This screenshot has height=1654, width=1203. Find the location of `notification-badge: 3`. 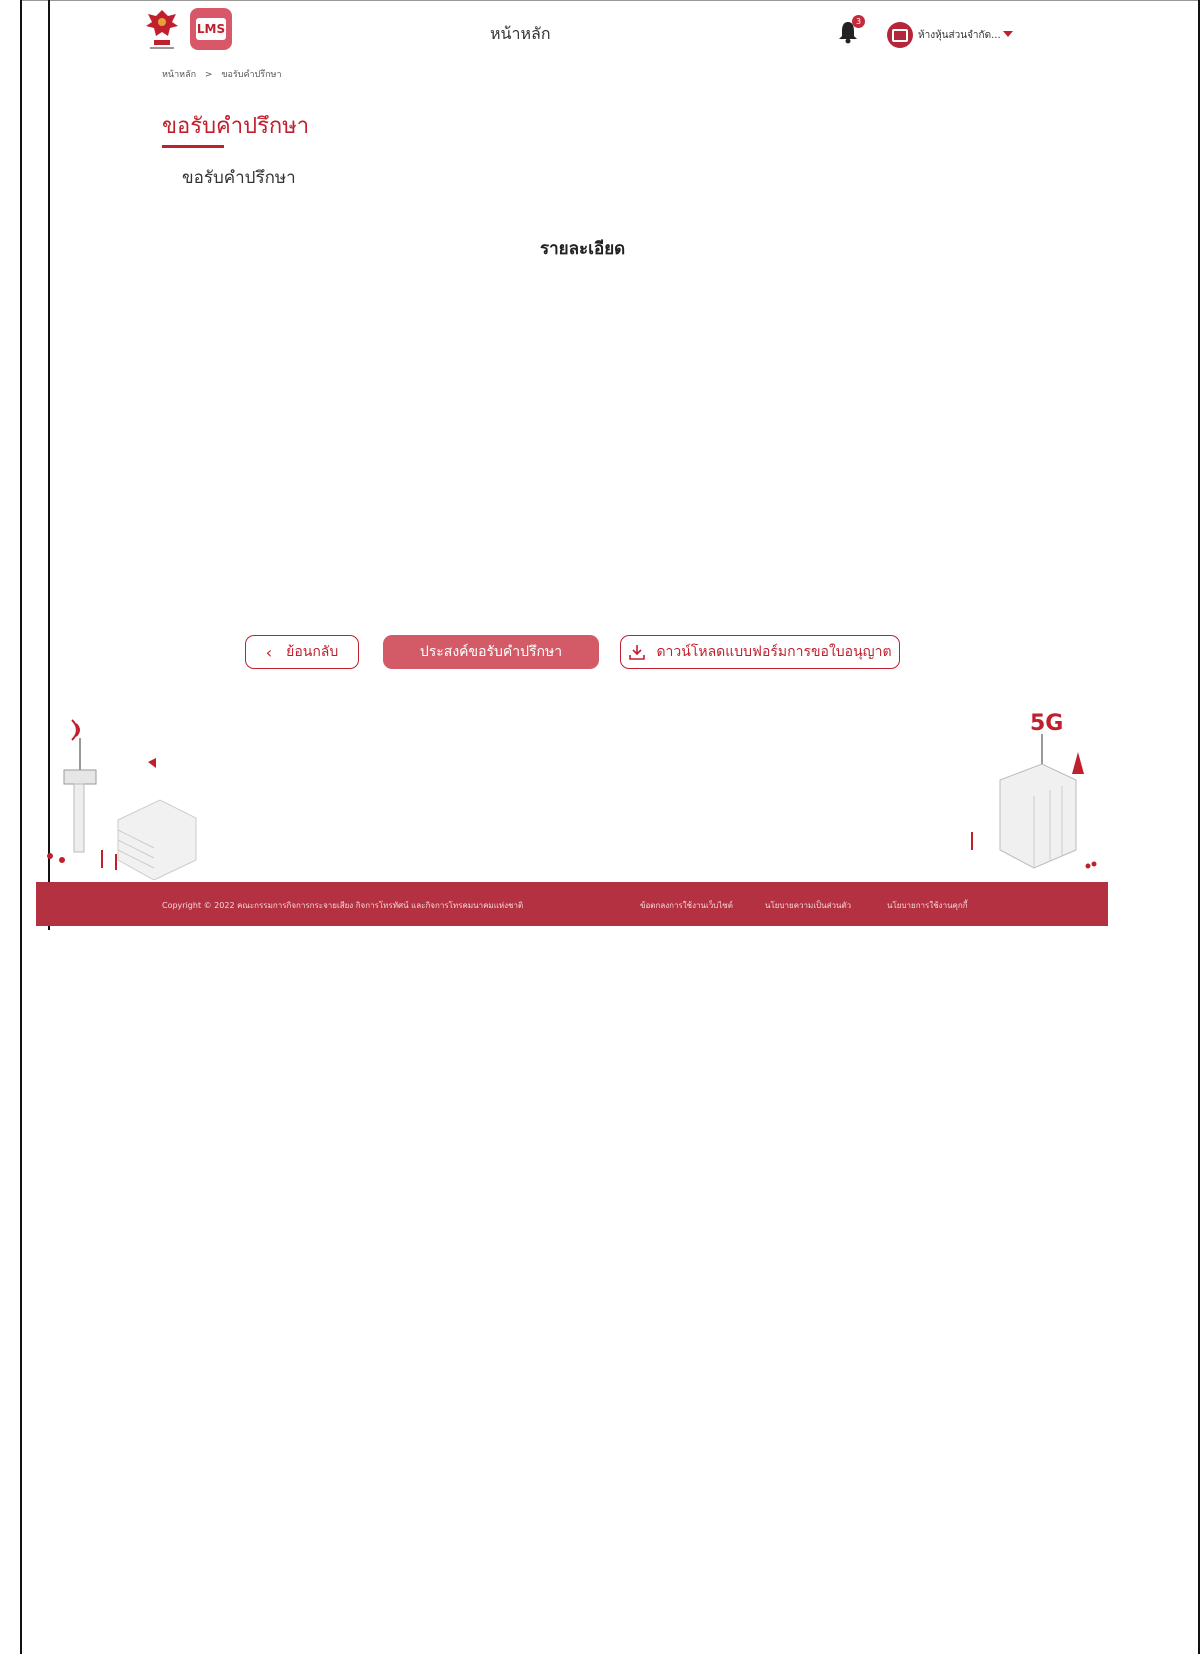

notification-badge: 3 is located at coordinates (858, 21).